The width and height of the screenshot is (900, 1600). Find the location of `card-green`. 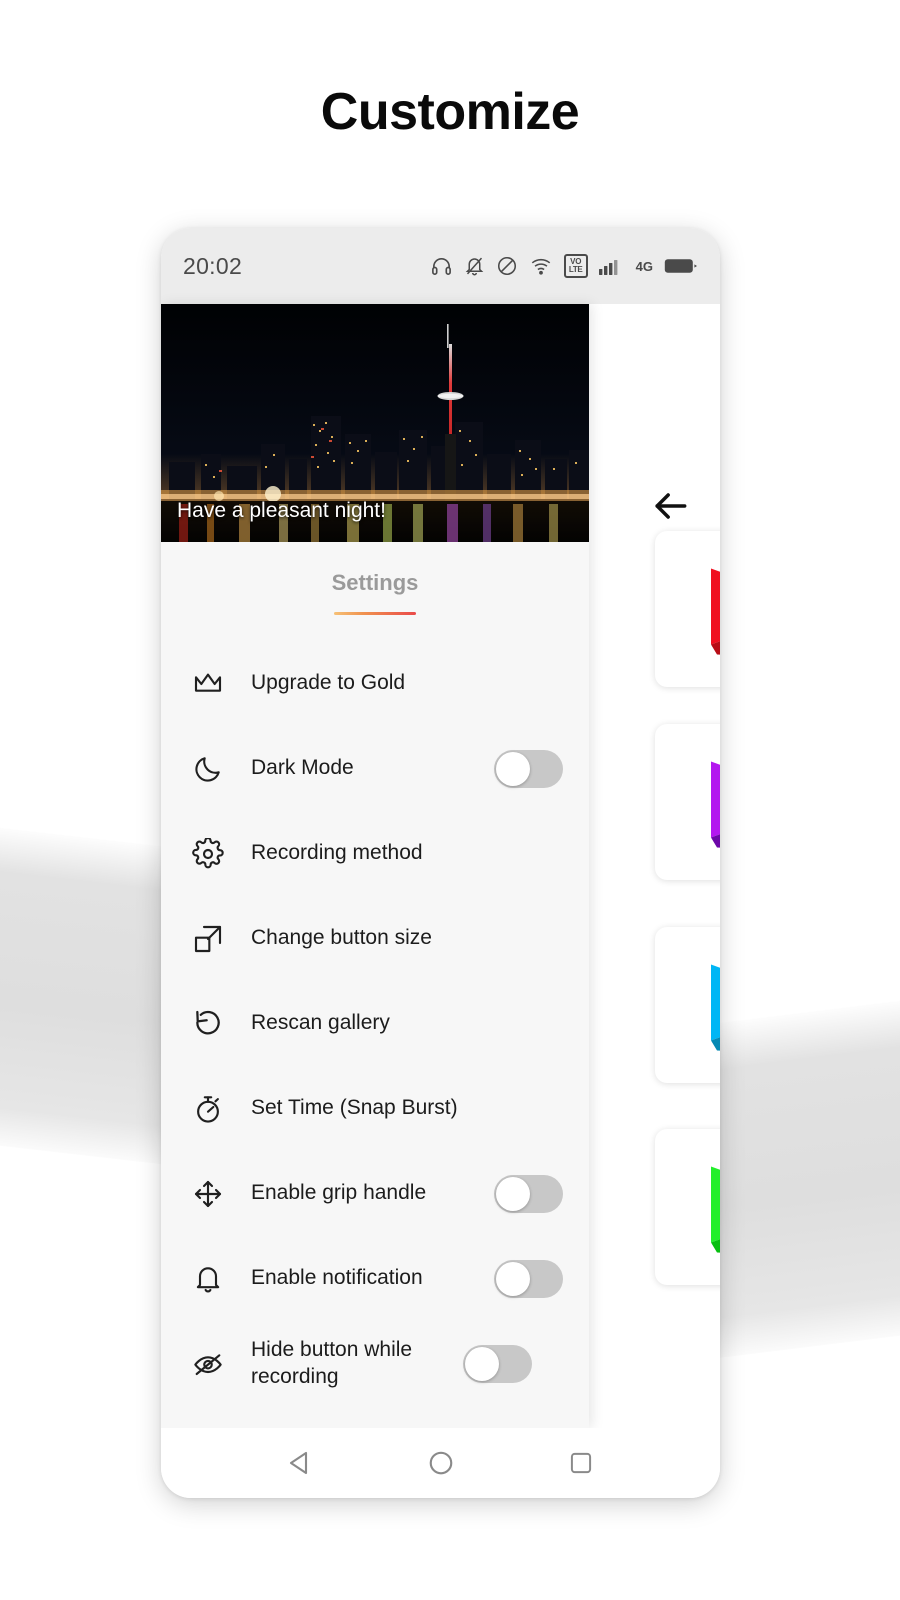

card-green is located at coordinates (687, 1207).